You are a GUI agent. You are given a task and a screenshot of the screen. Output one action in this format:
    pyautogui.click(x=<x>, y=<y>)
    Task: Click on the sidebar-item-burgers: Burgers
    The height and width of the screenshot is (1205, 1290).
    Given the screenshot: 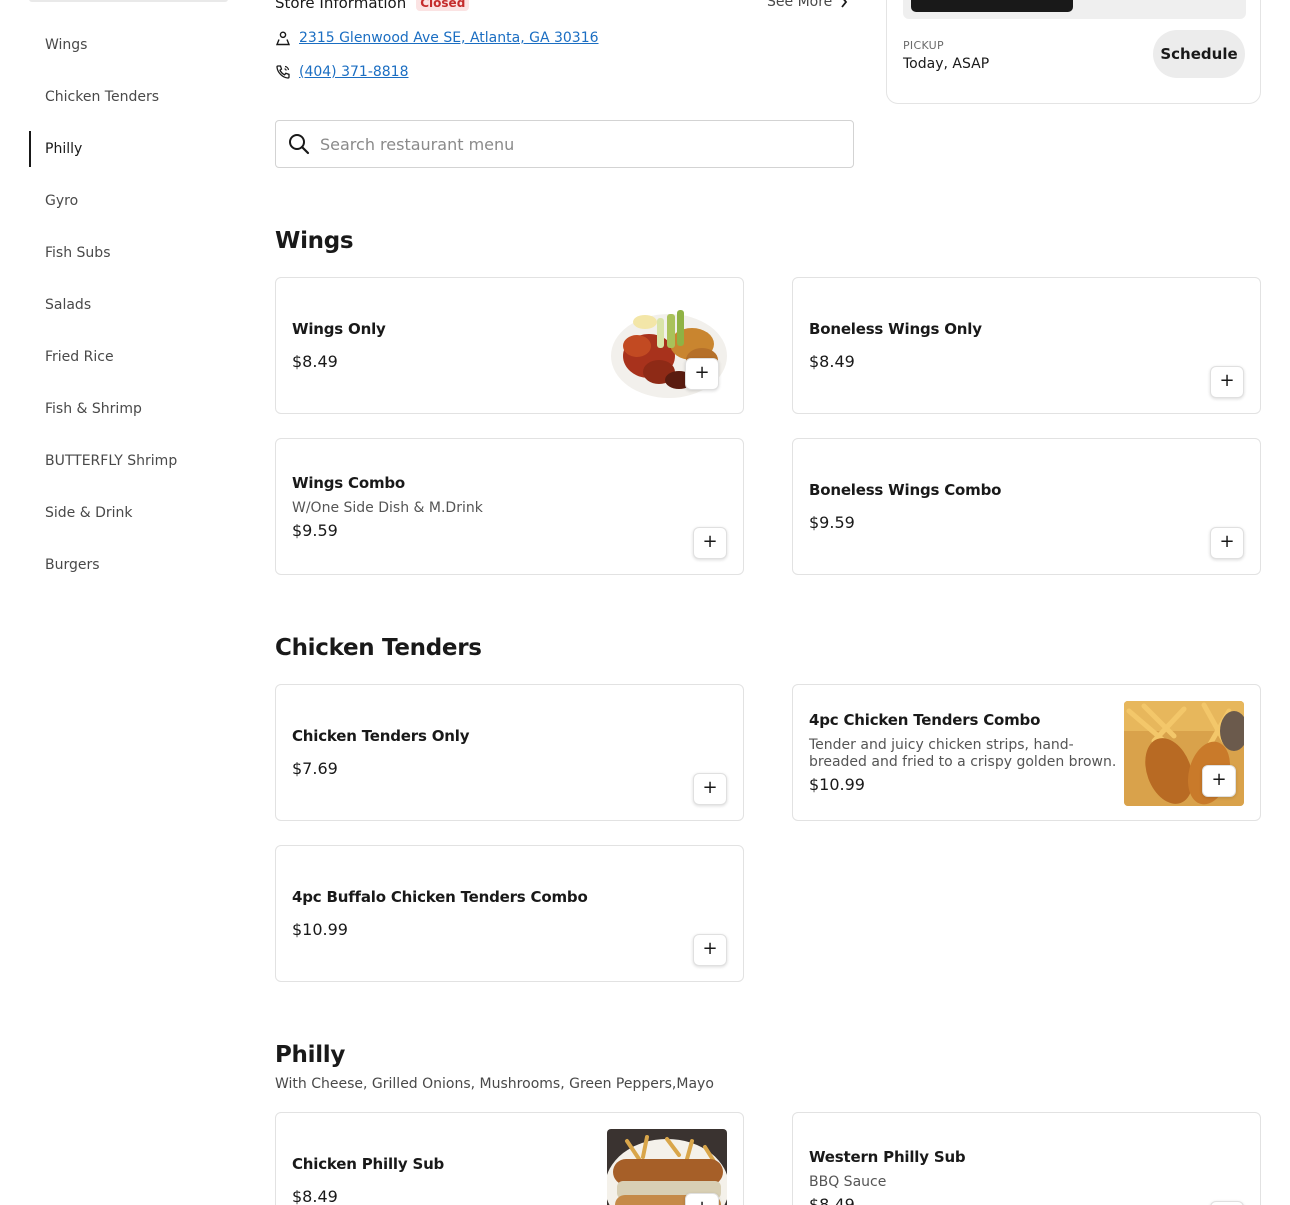 What is the action you would take?
    pyautogui.click(x=129, y=565)
    